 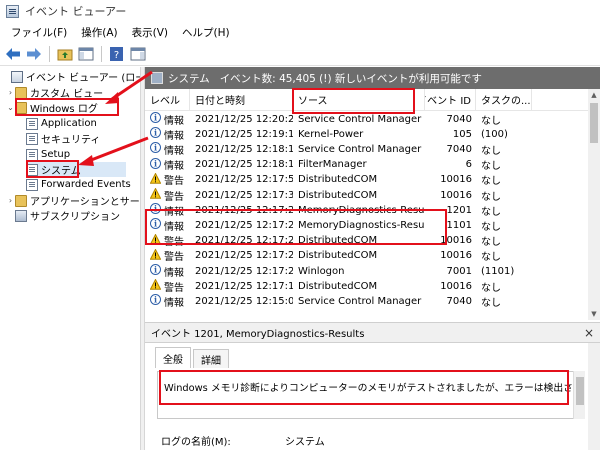 What do you see at coordinates (56, 154) in the screenshot?
I see `tree-node-label: Setup` at bounding box center [56, 154].